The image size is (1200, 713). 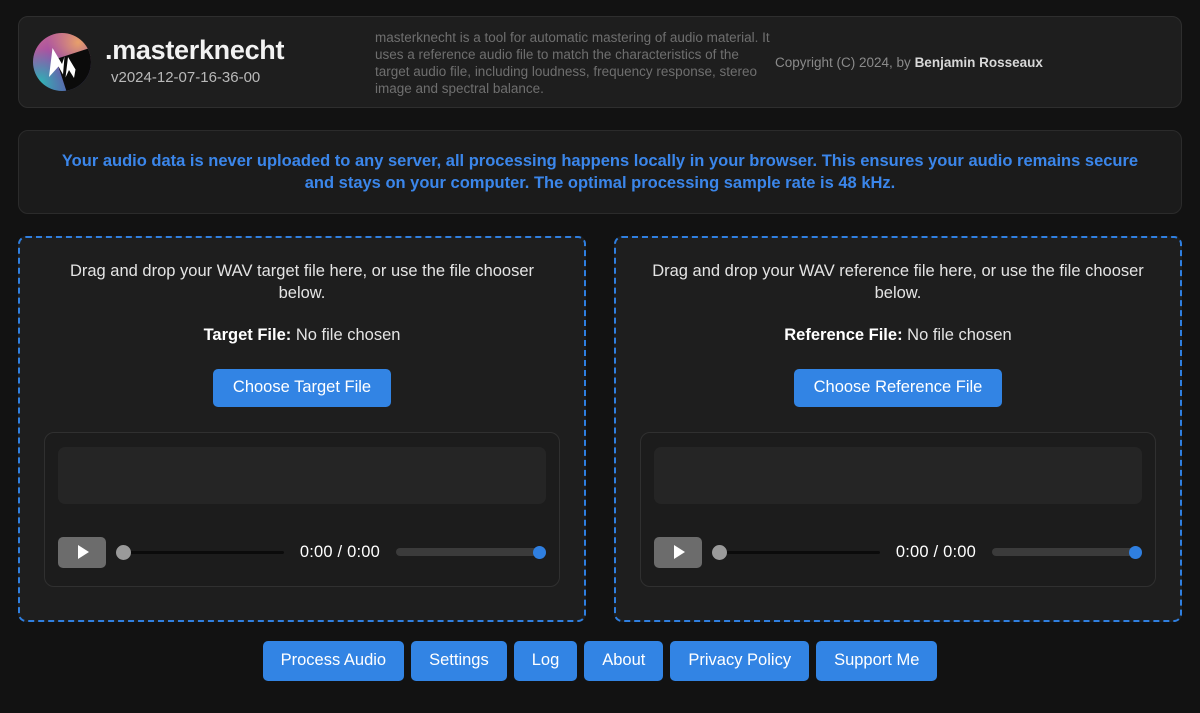 What do you see at coordinates (302, 388) in the screenshot?
I see `choose-target-file-button: Choose Target File` at bounding box center [302, 388].